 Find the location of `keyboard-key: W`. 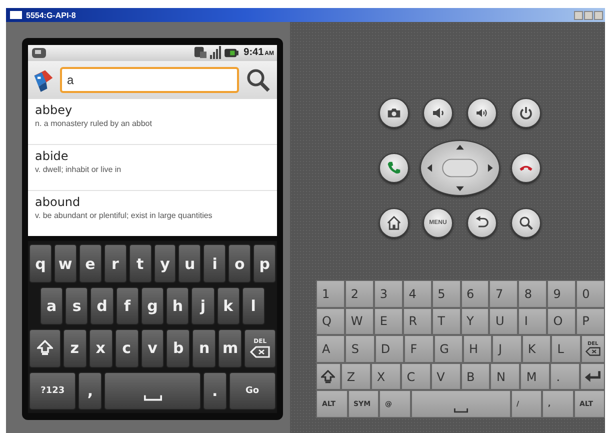

keyboard-key: W is located at coordinates (359, 322).